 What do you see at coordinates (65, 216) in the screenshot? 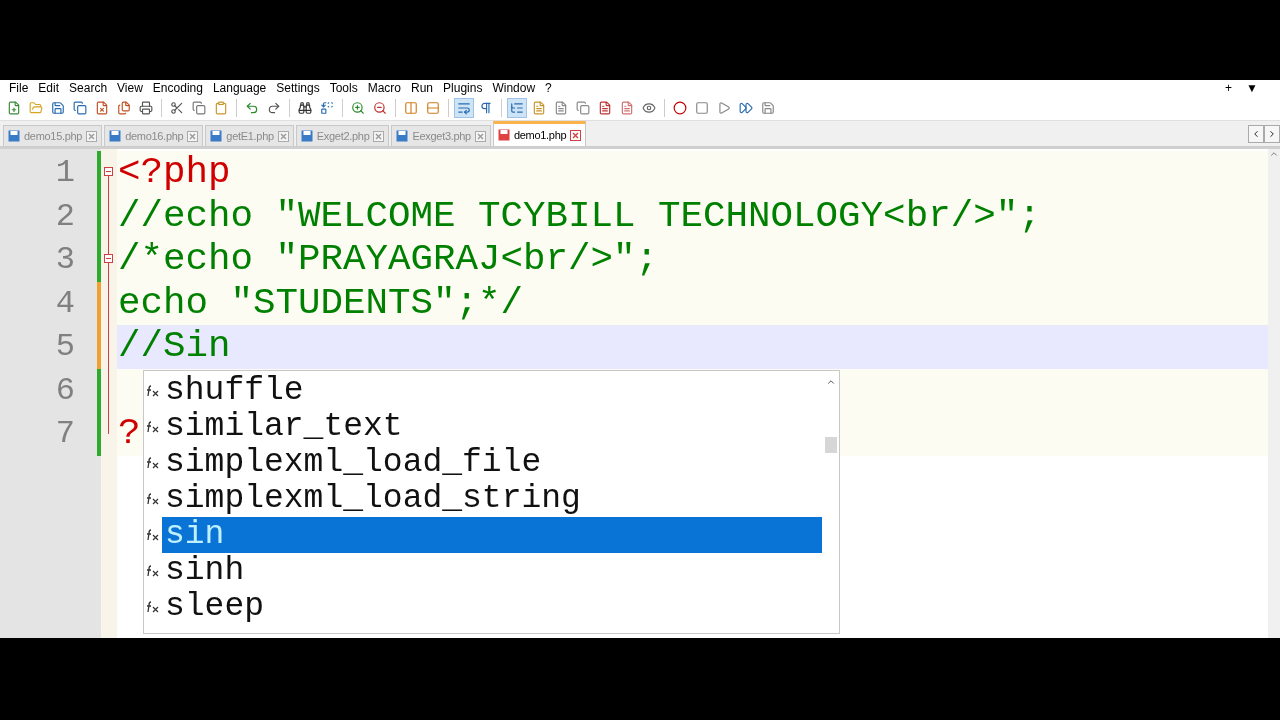
I see `line-number: 2` at bounding box center [65, 216].